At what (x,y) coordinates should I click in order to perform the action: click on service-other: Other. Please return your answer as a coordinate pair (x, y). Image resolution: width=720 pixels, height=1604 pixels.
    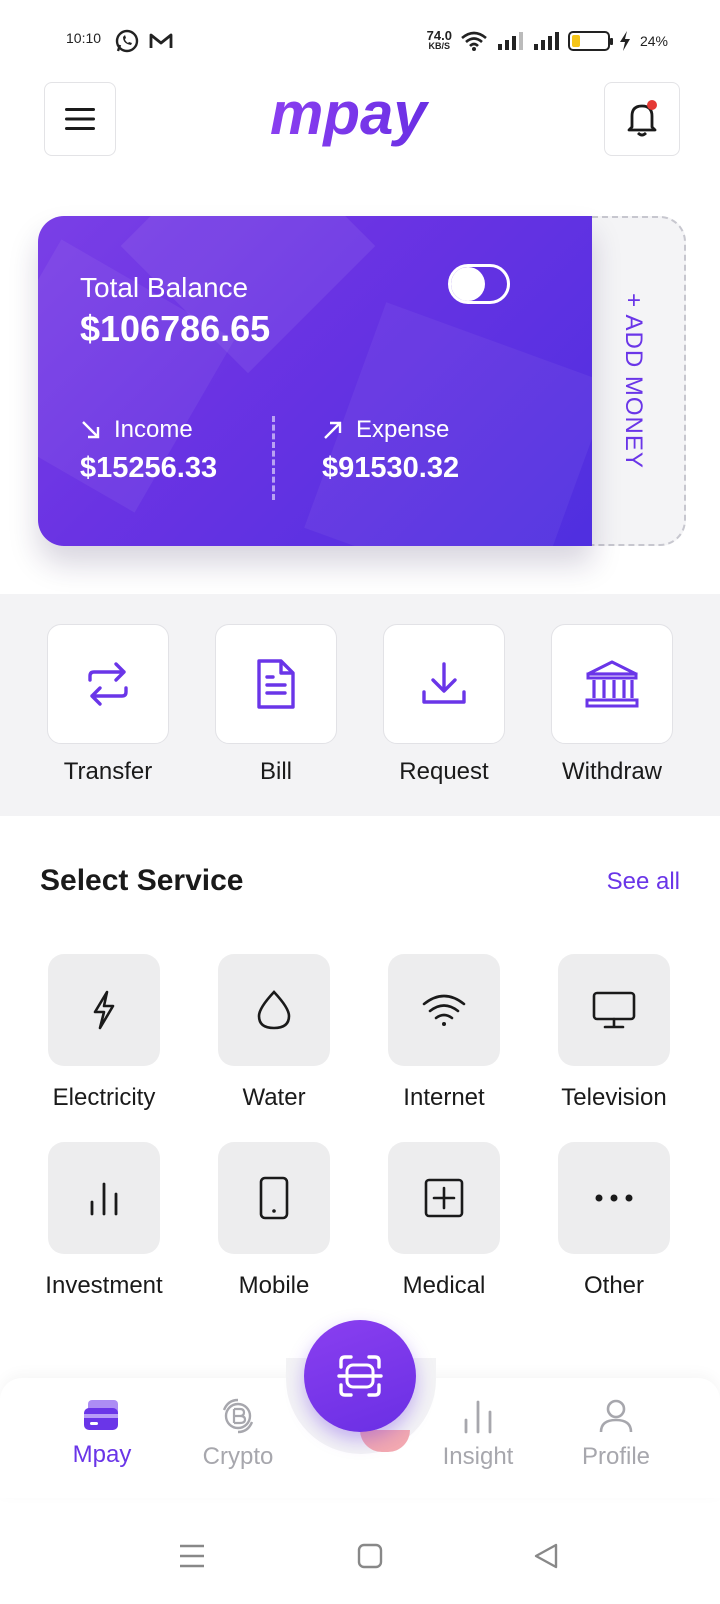
    Looking at the image, I should click on (614, 1221).